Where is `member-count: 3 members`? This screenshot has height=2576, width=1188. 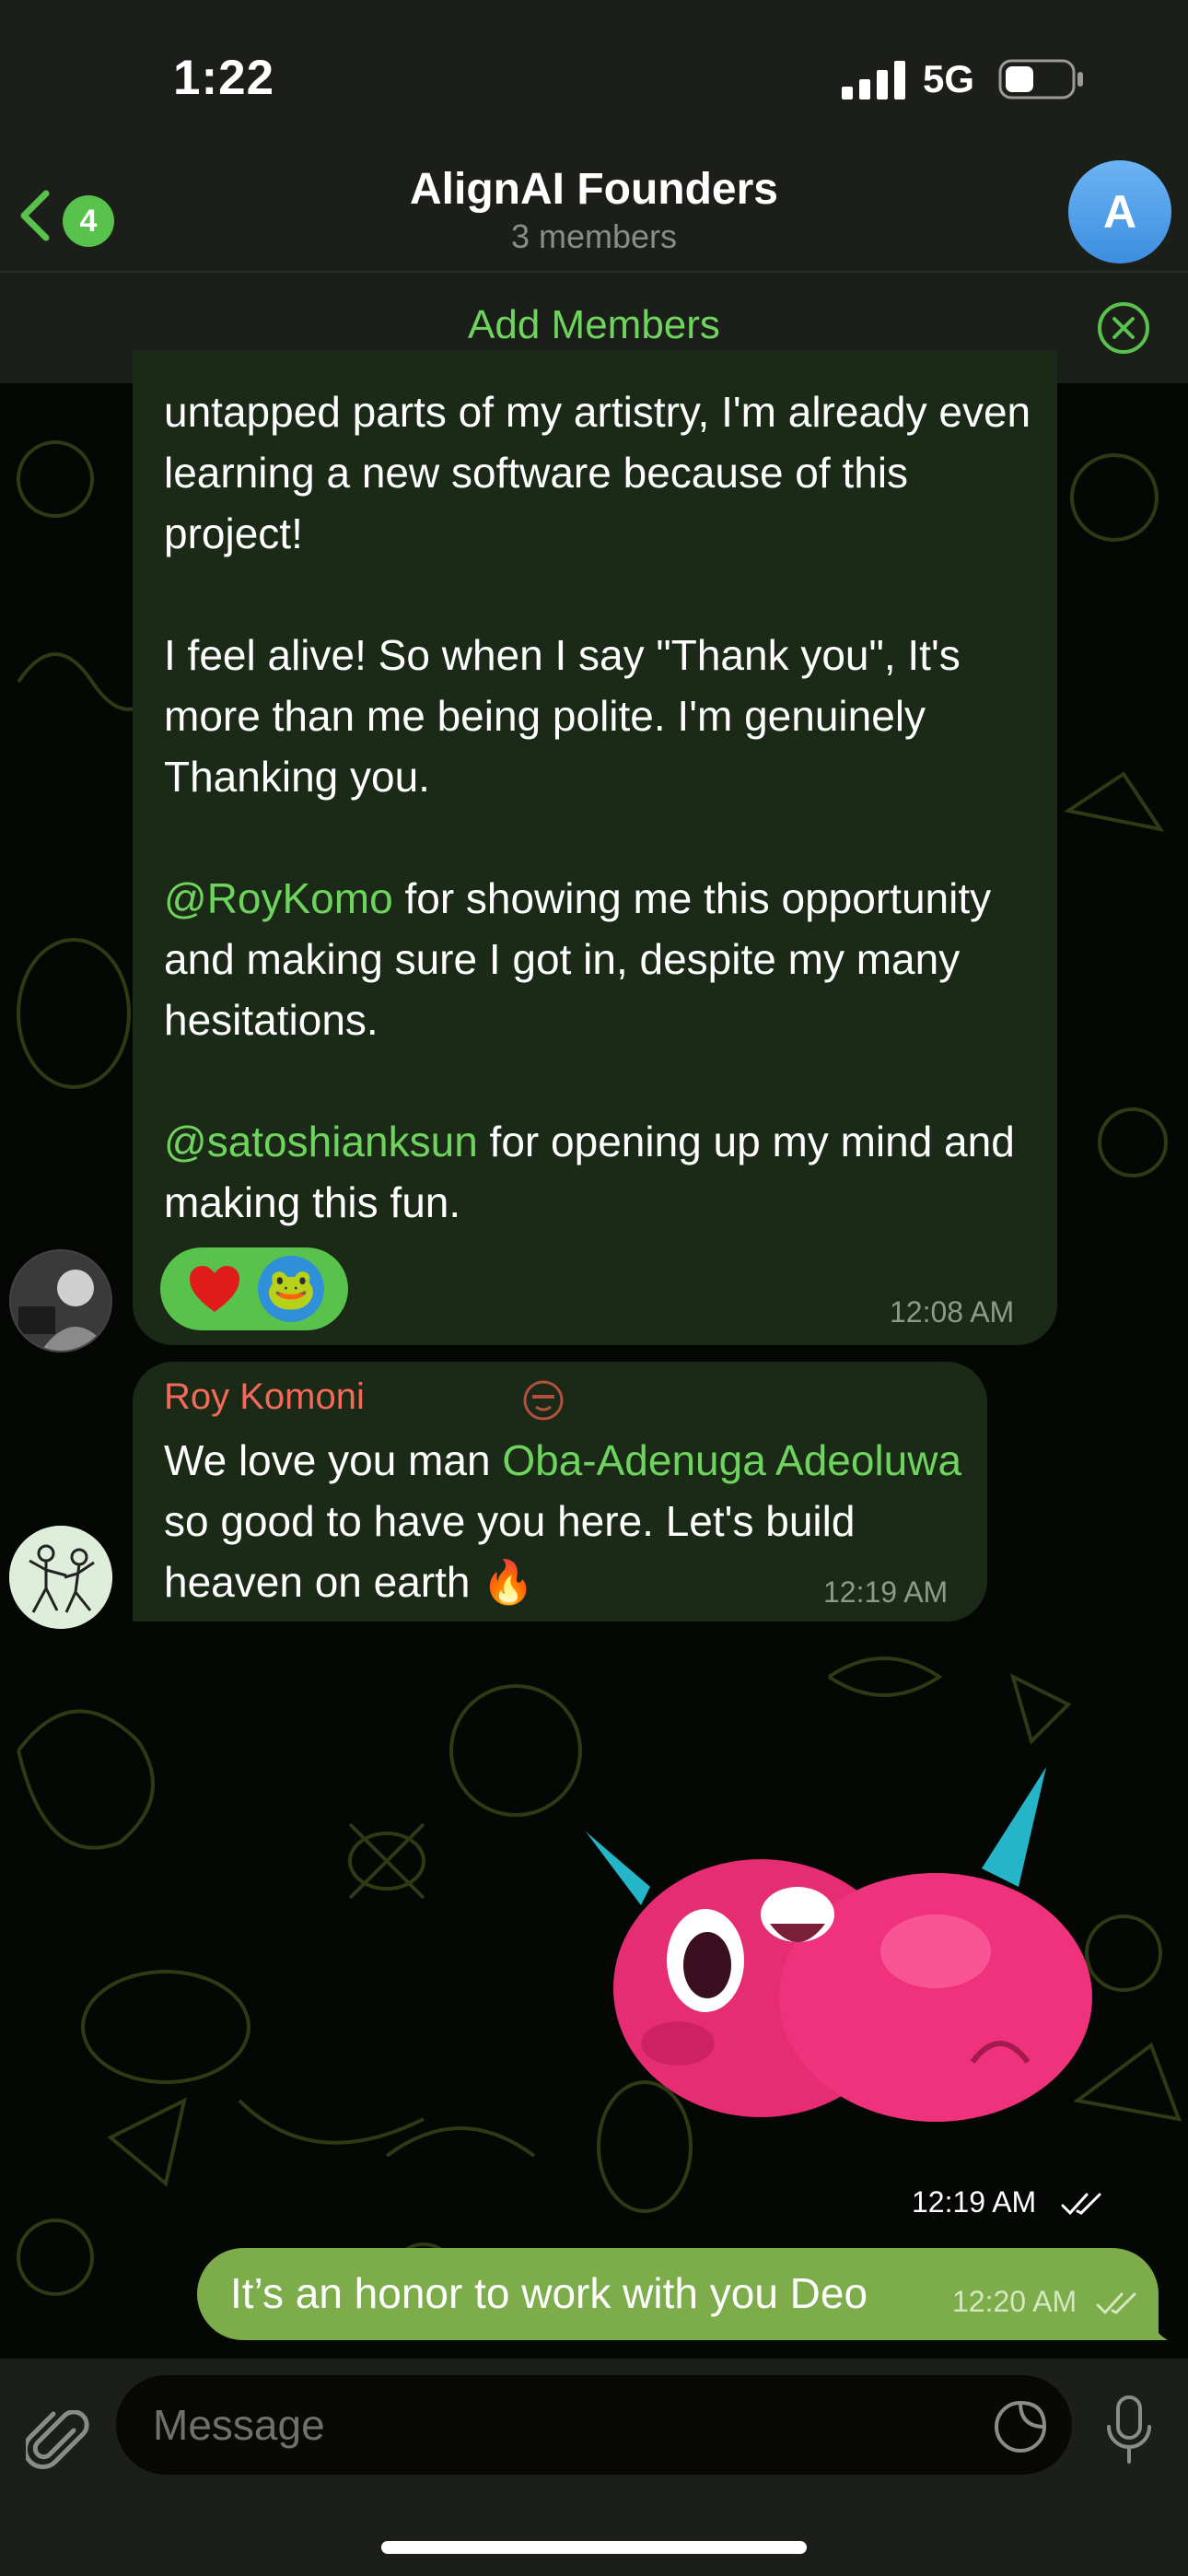
member-count: 3 members is located at coordinates (594, 236).